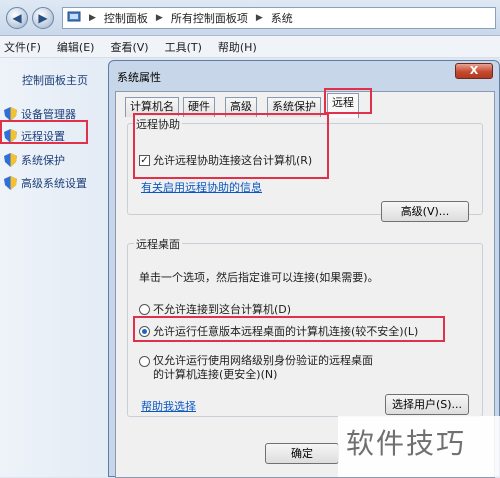  I want to click on menu-bar: 文件(F) 编辑(E) 查看(V) 工具(T) 帮助(H), so click(250, 47).